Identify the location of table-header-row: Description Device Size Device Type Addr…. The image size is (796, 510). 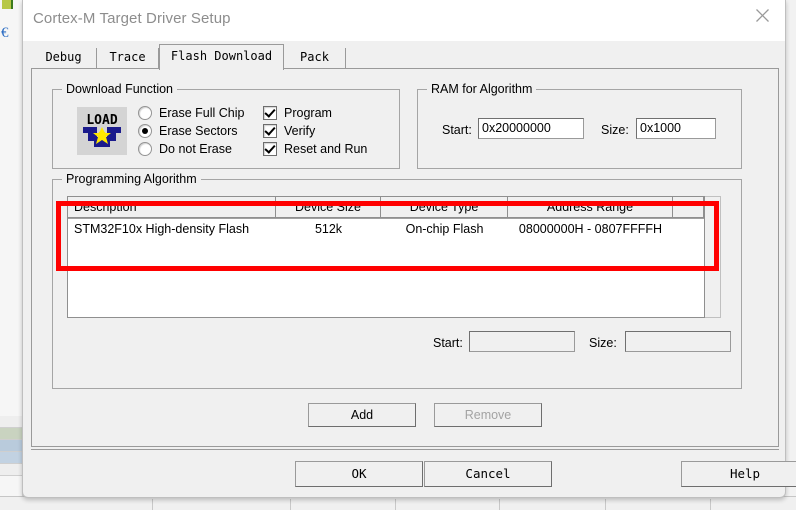
(386, 208).